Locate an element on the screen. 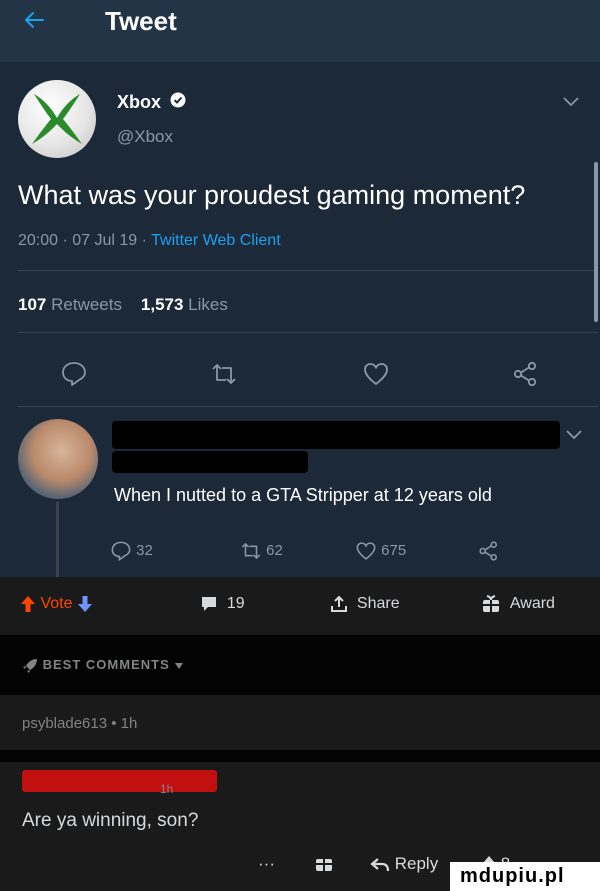 The height and width of the screenshot is (891, 600). post-action-bar: Vote 19 Share Award is located at coordinates (300, 606).